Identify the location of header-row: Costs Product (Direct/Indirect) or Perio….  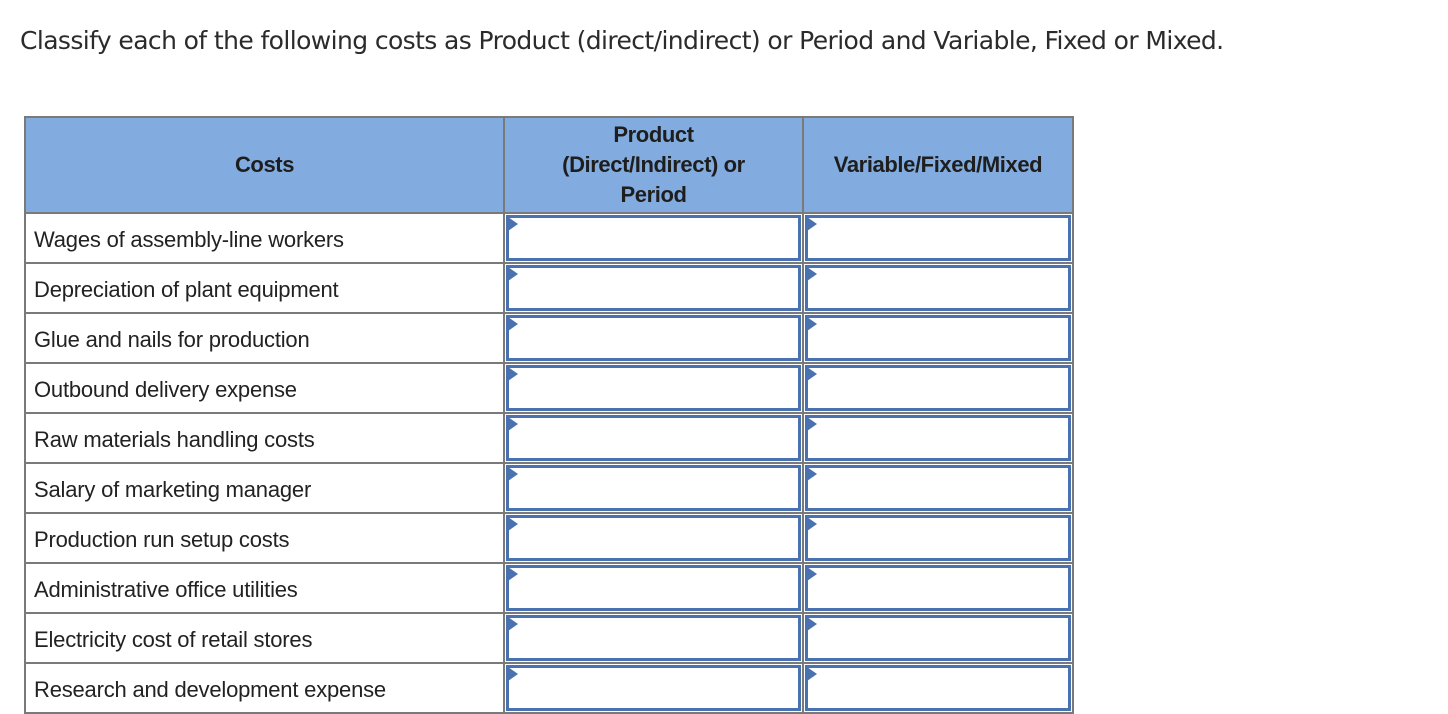
(549, 165).